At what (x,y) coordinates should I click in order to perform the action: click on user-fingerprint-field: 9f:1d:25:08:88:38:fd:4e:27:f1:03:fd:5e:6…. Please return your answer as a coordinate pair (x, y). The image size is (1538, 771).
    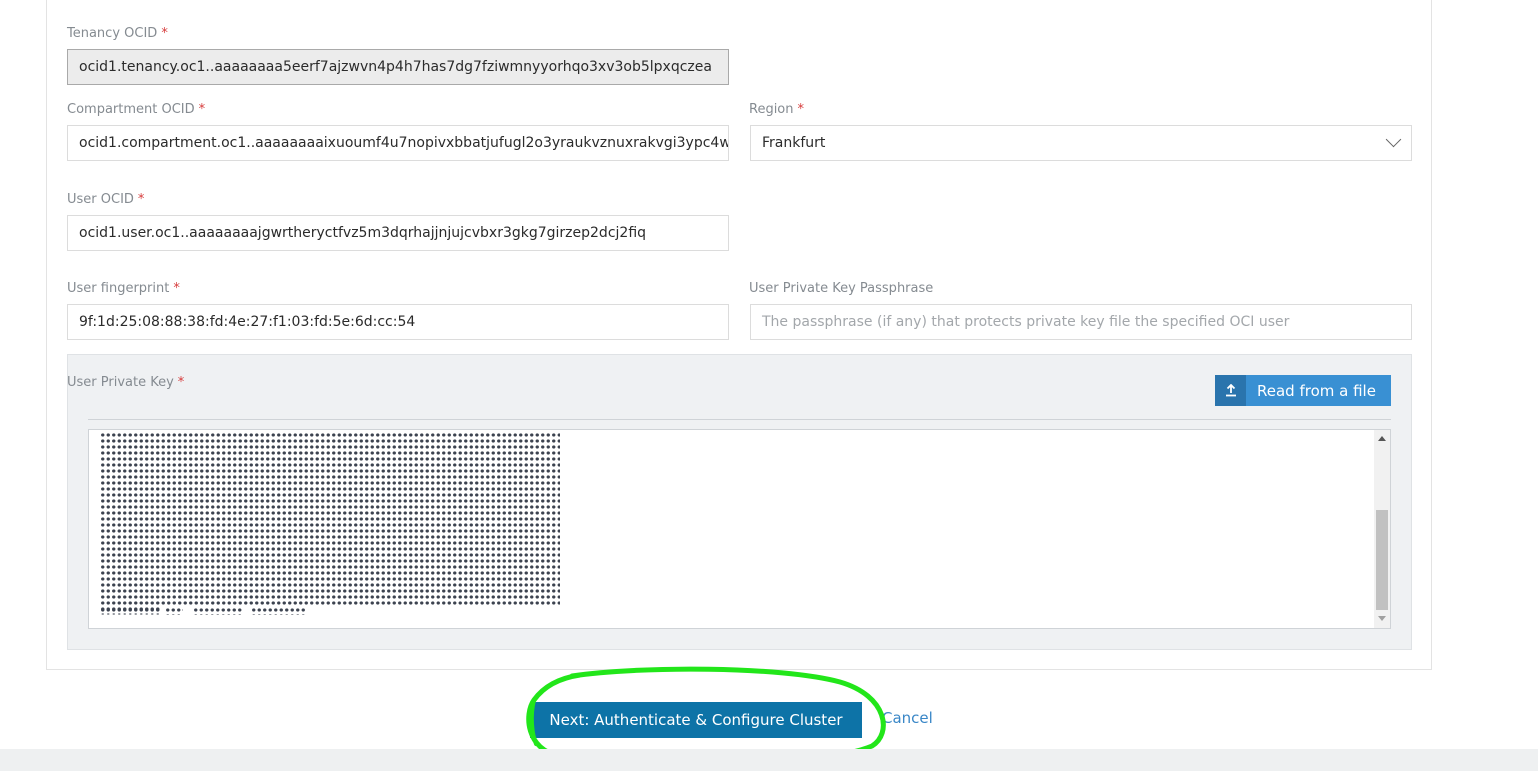
    Looking at the image, I should click on (398, 322).